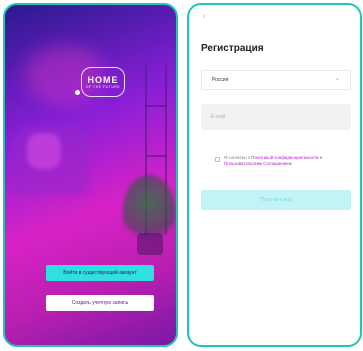  What do you see at coordinates (44, 151) in the screenshot?
I see `background-cushion` at bounding box center [44, 151].